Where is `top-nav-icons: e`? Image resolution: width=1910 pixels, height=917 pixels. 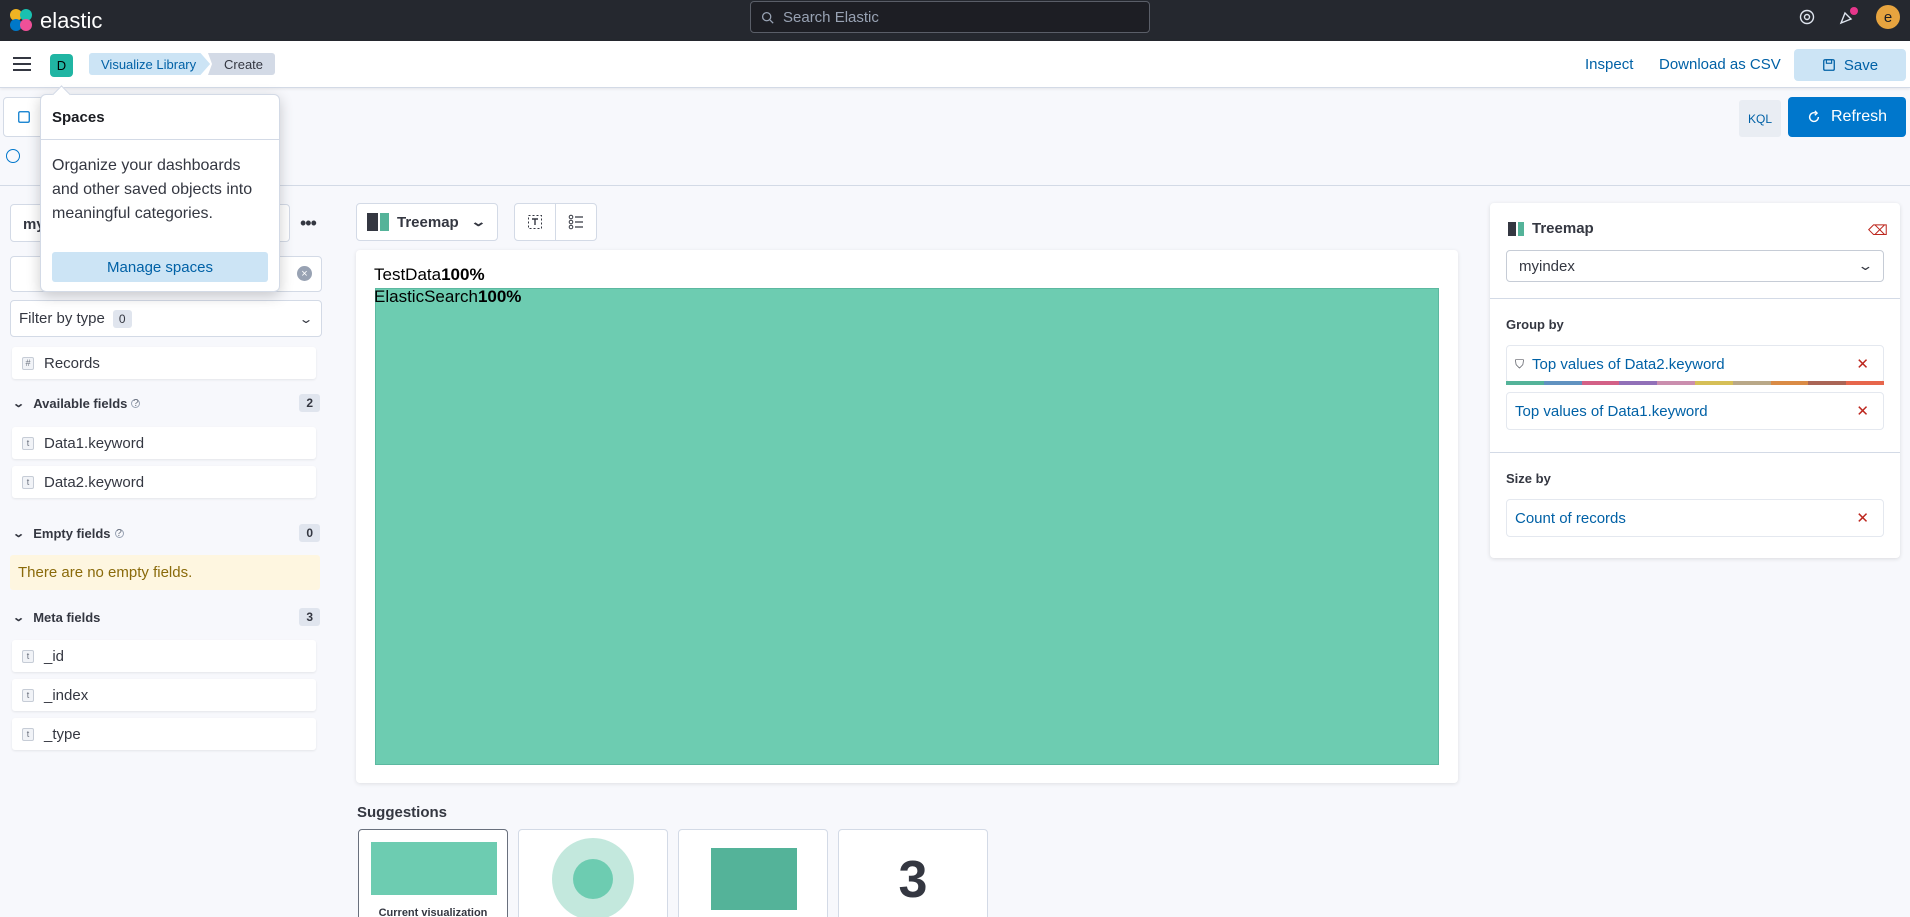
top-nav-icons: e is located at coordinates (1853, 17).